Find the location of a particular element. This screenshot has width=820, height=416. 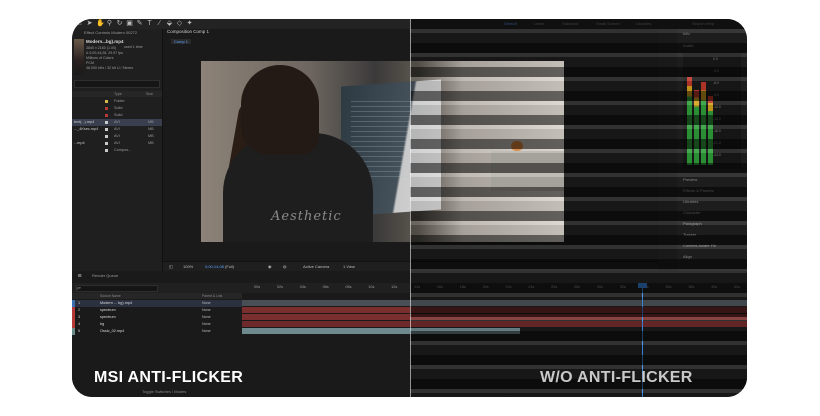

snapshot-icon: ◉ is located at coordinates (270, 266).